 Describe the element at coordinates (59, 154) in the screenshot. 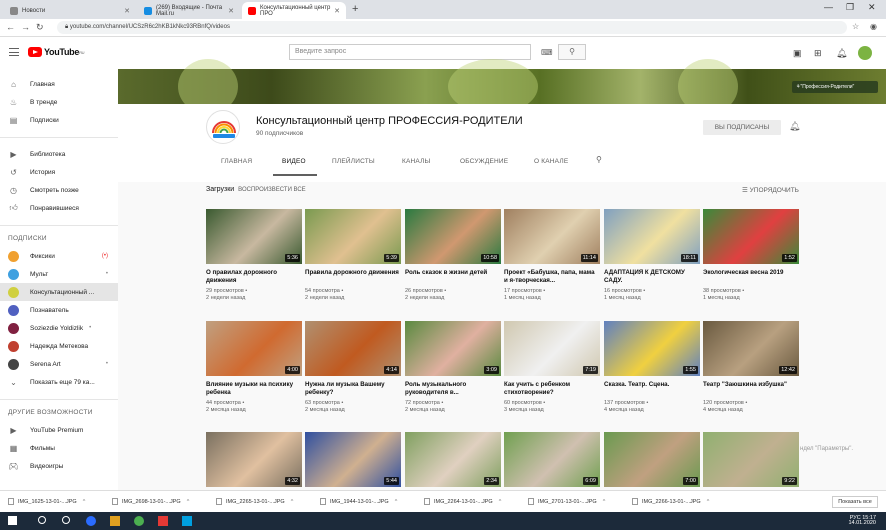

I see `sidebar-item-library: ▶ Библиотека` at that location.